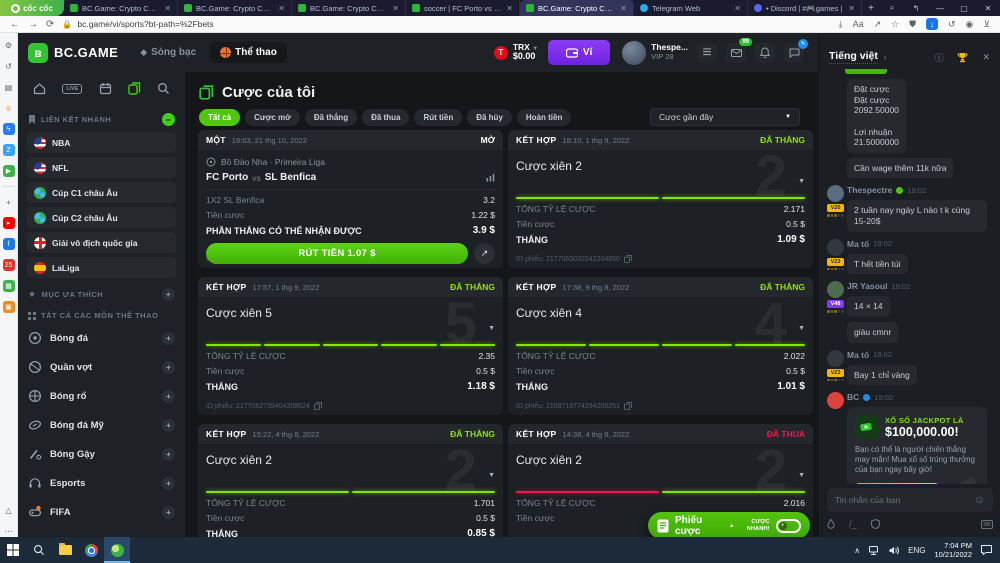  Describe the element at coordinates (101, 396) in the screenshot. I see `sidebar-sport-basketball: Bóng rổ +` at that location.